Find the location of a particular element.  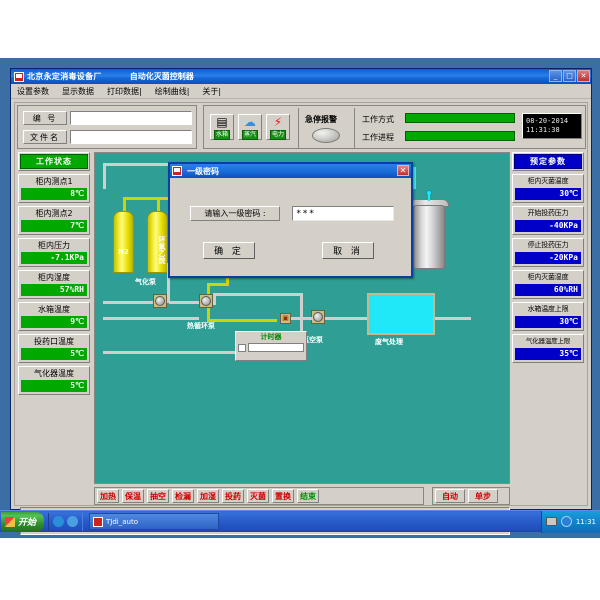

preset-title: 气化器温度上限 is located at coordinates (548, 341).